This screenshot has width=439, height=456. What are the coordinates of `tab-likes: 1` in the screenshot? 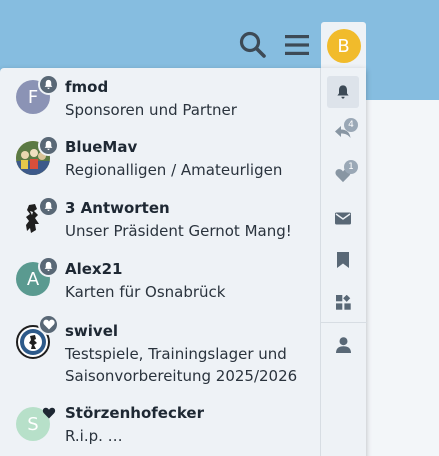 It's located at (343, 175).